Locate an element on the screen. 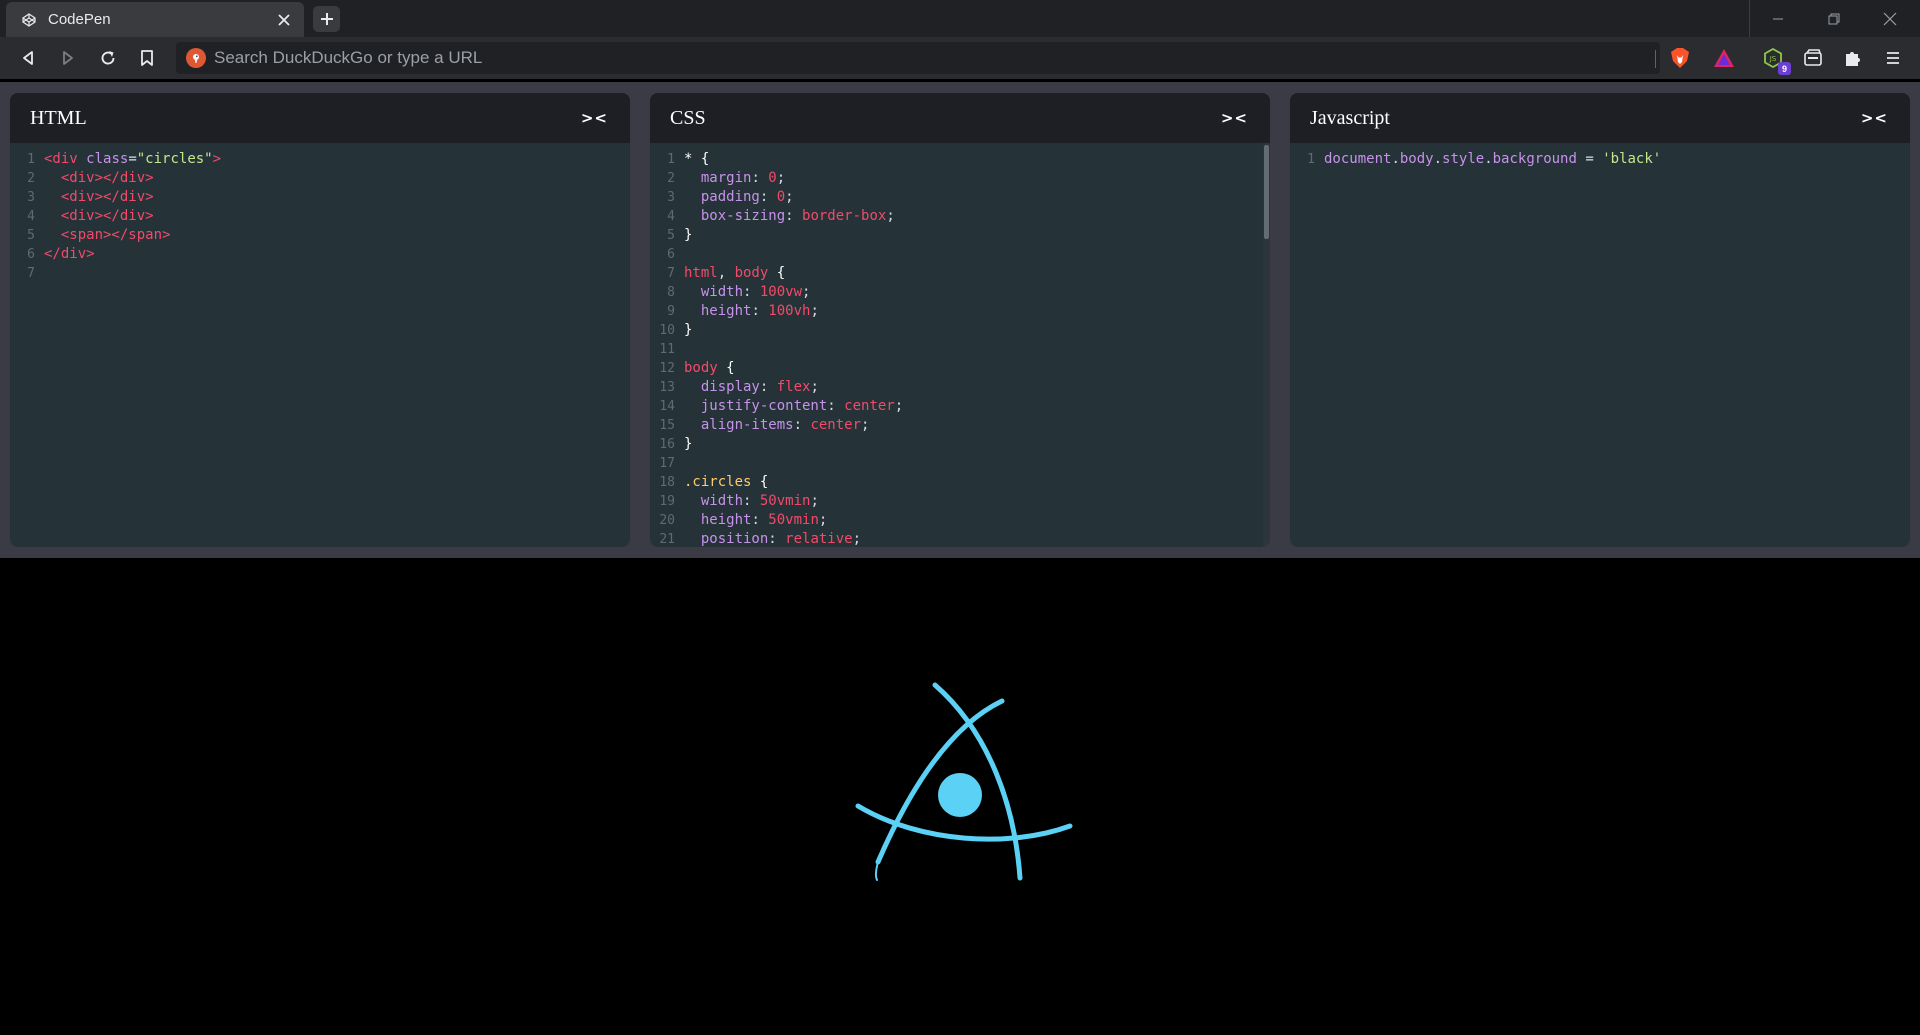 This screenshot has width=1920, height=1035. brave-rewards-icon is located at coordinates (1724, 58).